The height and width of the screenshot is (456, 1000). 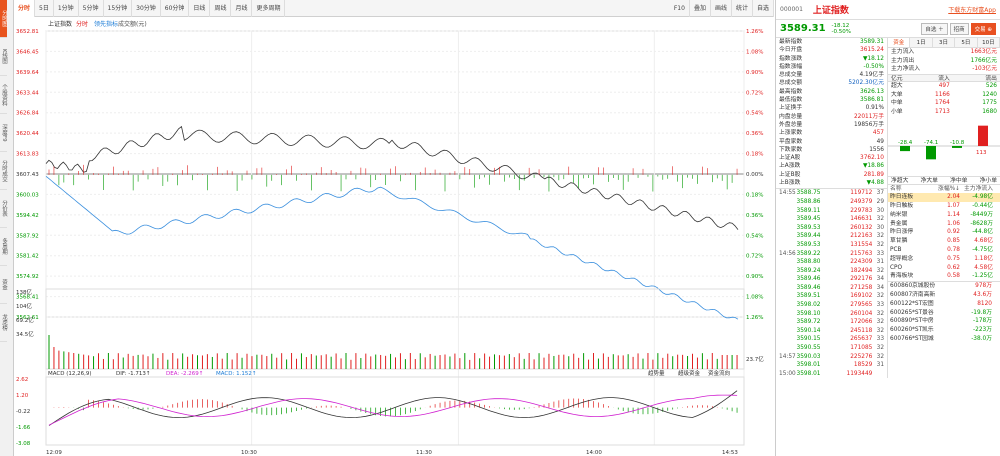 What do you see at coordinates (983, 28) in the screenshot?
I see `trade-button: 交易 ⊕` at bounding box center [983, 28].